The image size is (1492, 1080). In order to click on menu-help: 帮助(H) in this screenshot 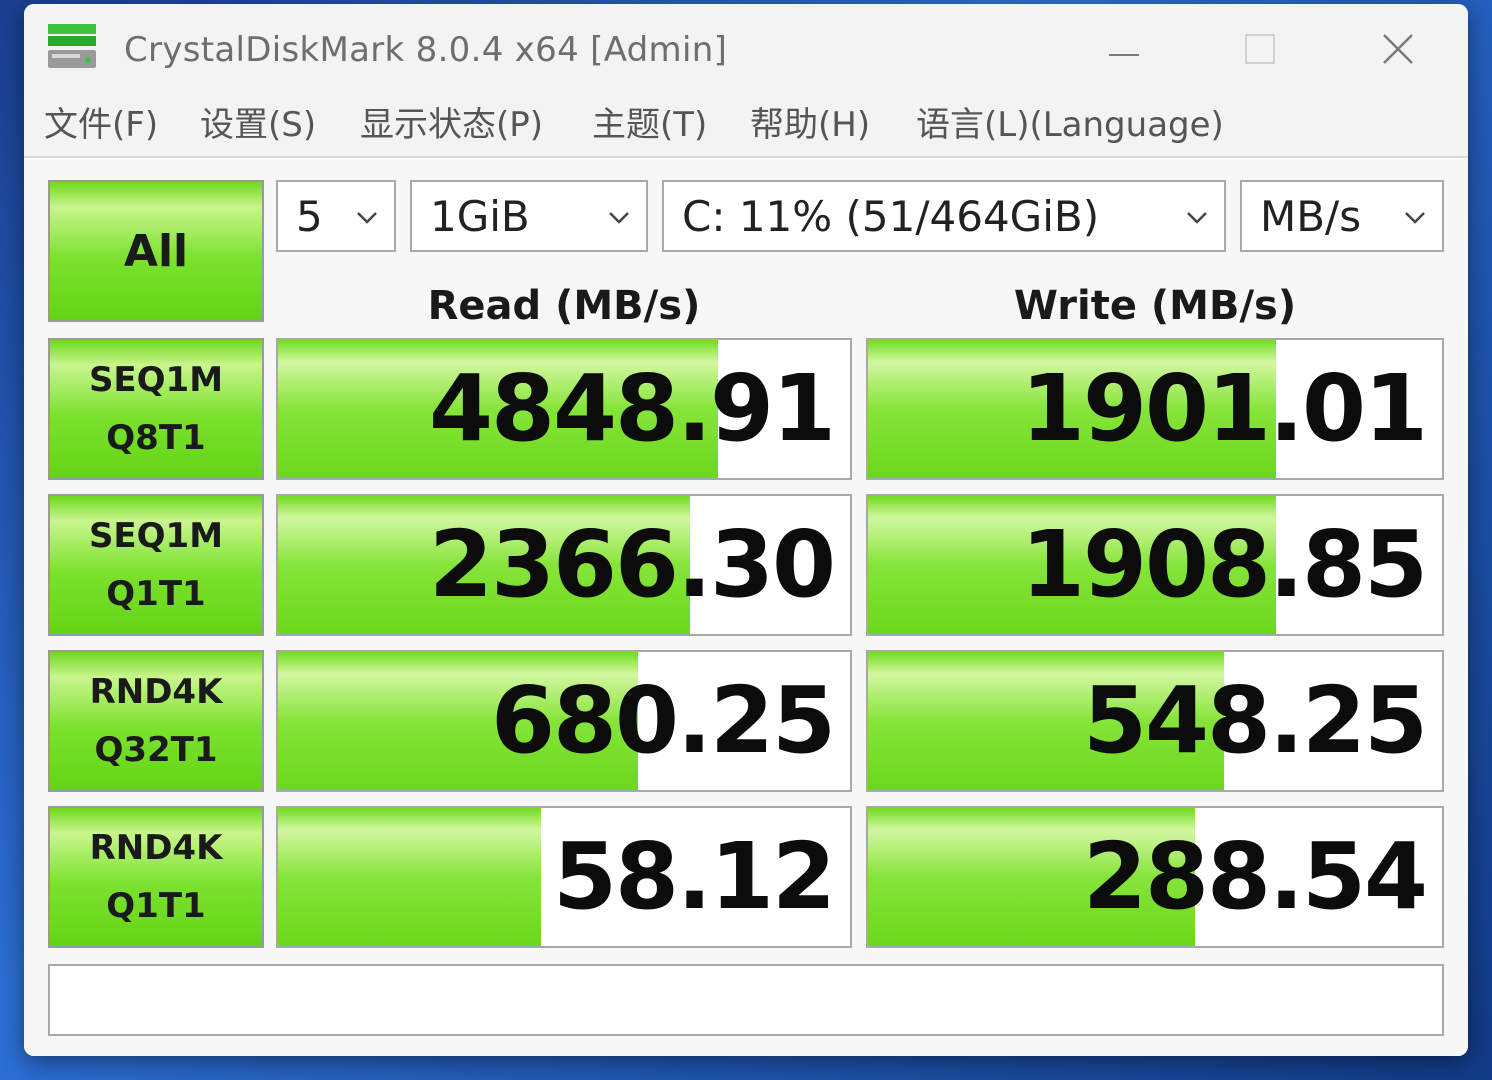, I will do `click(810, 125)`.